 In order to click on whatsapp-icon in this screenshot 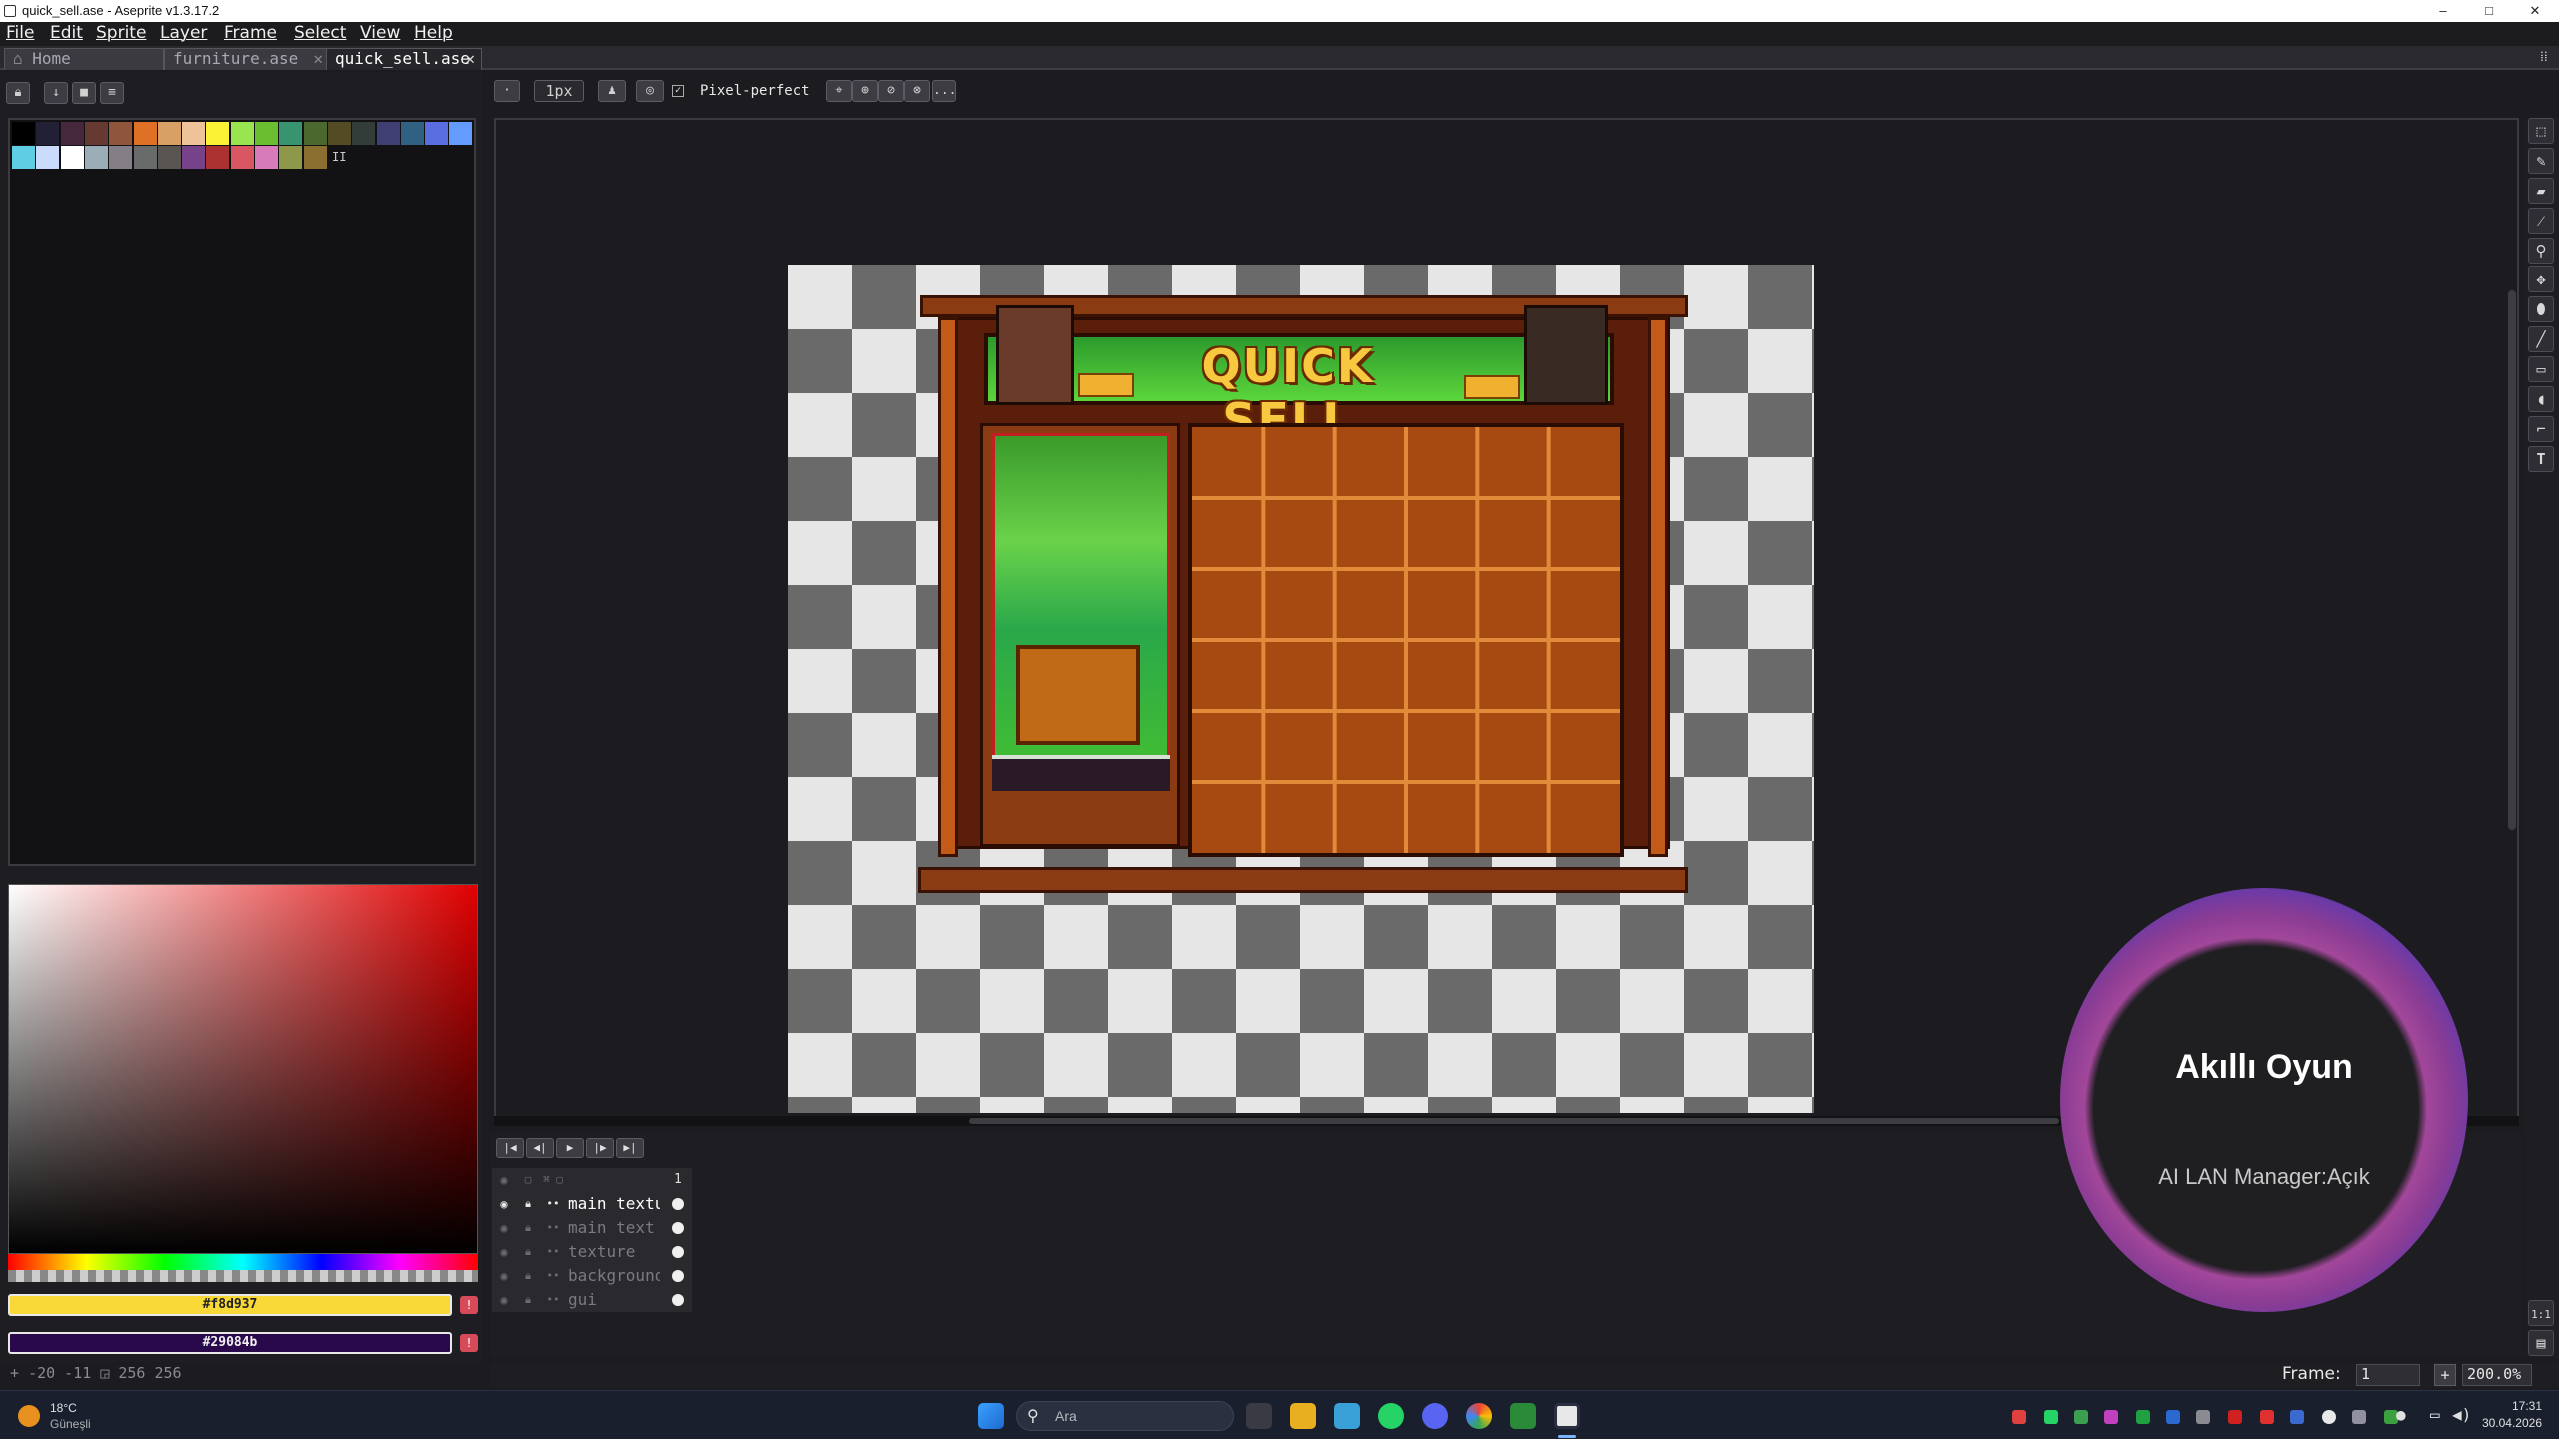, I will do `click(1391, 1416)`.